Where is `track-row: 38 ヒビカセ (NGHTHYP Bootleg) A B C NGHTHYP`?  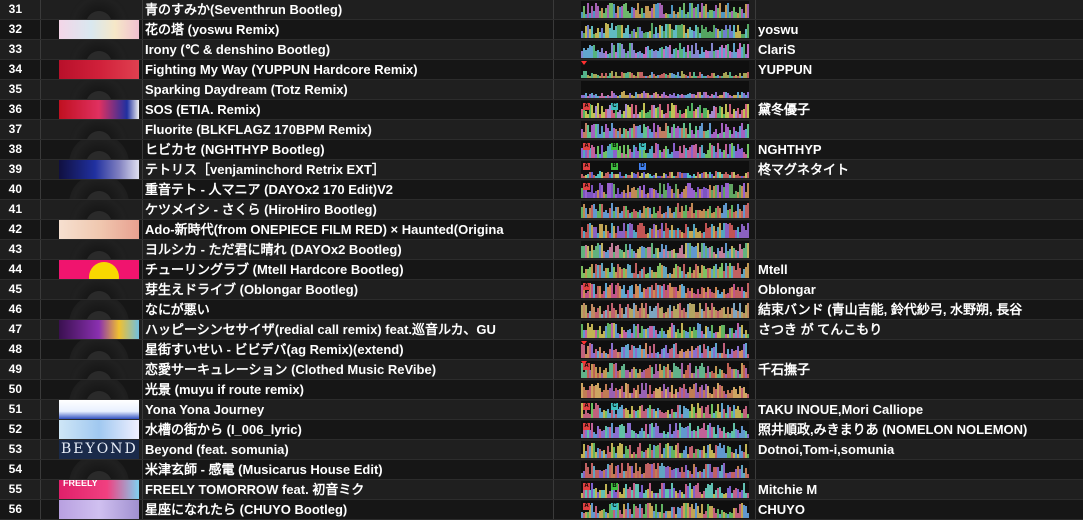 track-row: 38 ヒビカセ (NGHTHYP Bootleg) A B C NGHTHYP is located at coordinates (541, 150).